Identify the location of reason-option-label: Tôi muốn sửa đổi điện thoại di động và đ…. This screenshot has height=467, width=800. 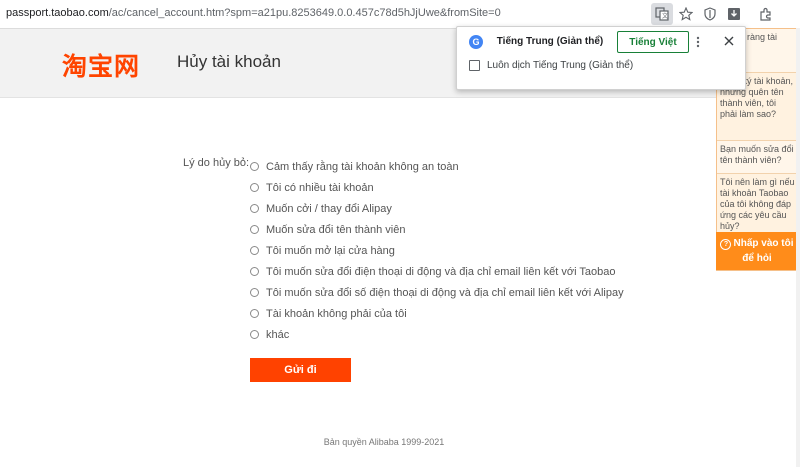
(441, 271).